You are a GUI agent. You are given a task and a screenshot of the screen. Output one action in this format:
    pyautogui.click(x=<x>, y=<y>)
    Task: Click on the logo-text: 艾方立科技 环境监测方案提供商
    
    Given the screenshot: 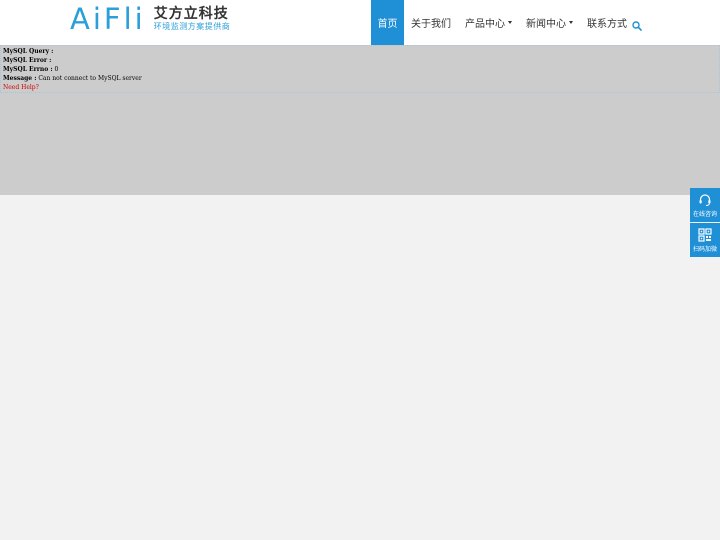 What is the action you would take?
    pyautogui.click(x=192, y=19)
    